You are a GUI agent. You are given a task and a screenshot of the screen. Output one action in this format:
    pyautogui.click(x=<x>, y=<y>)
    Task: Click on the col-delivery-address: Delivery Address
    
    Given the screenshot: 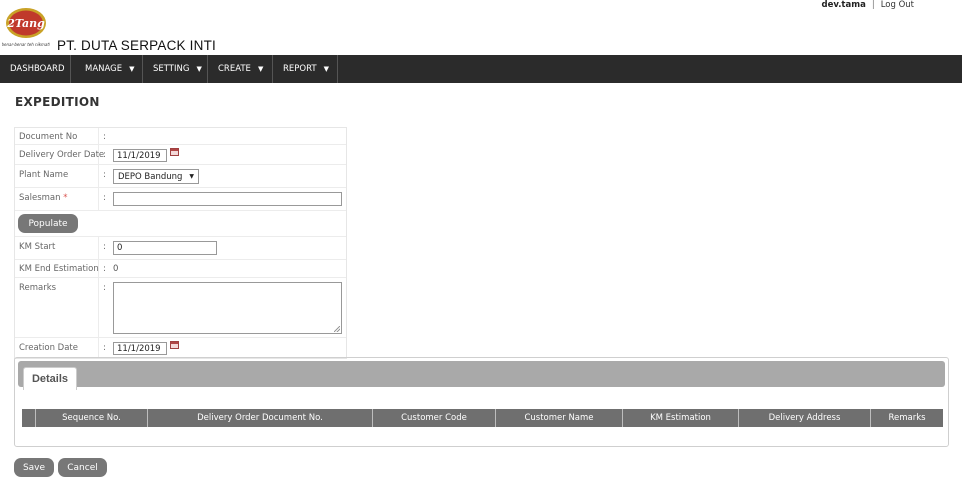 What is the action you would take?
    pyautogui.click(x=804, y=418)
    